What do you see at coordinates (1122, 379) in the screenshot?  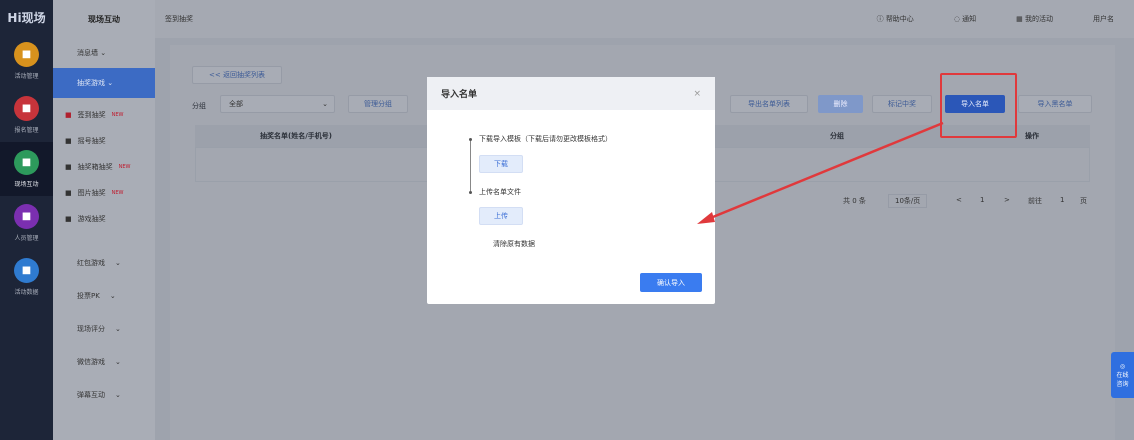 I see `consult-label: 在线咨询` at bounding box center [1122, 379].